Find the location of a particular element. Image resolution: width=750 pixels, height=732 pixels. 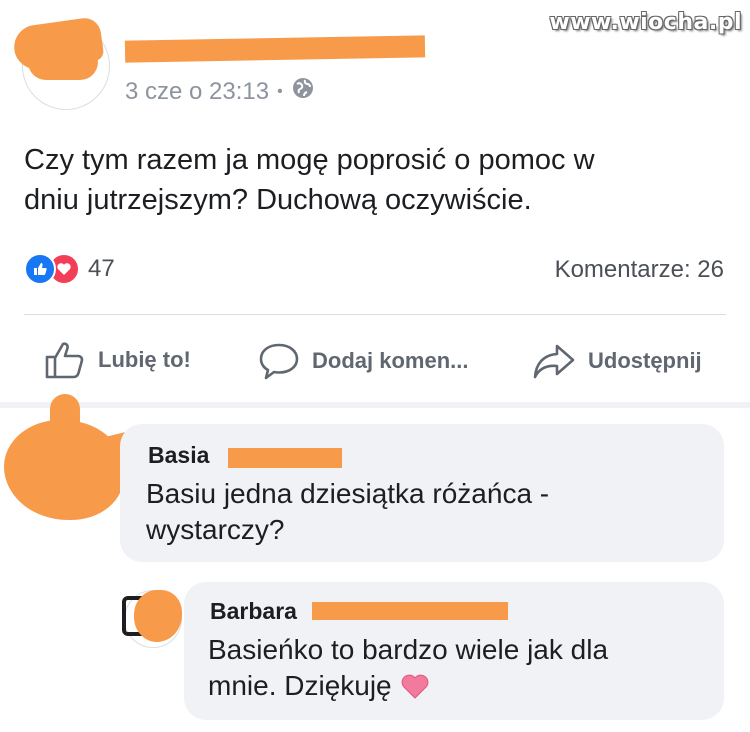

divider is located at coordinates (375, 314).